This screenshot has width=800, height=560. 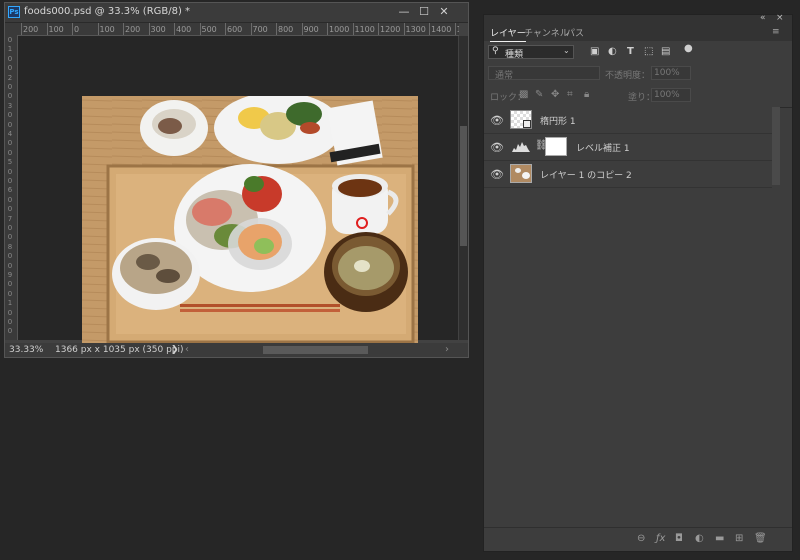 What do you see at coordinates (556, 146) in the screenshot?
I see `layer-mask-thumbnail` at bounding box center [556, 146].